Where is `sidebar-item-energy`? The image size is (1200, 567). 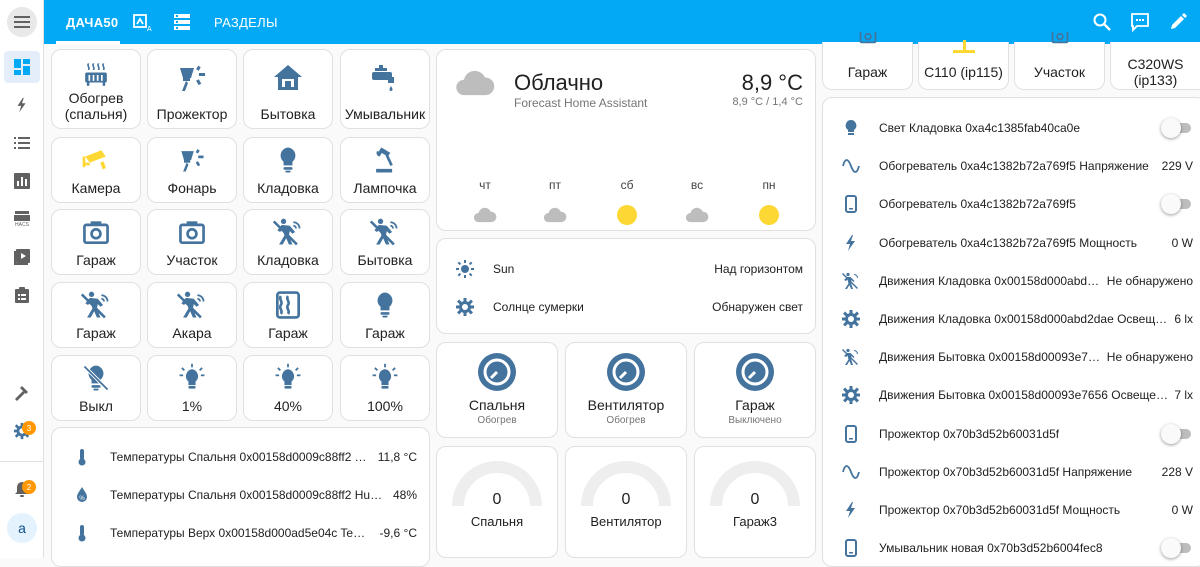 sidebar-item-energy is located at coordinates (22, 105).